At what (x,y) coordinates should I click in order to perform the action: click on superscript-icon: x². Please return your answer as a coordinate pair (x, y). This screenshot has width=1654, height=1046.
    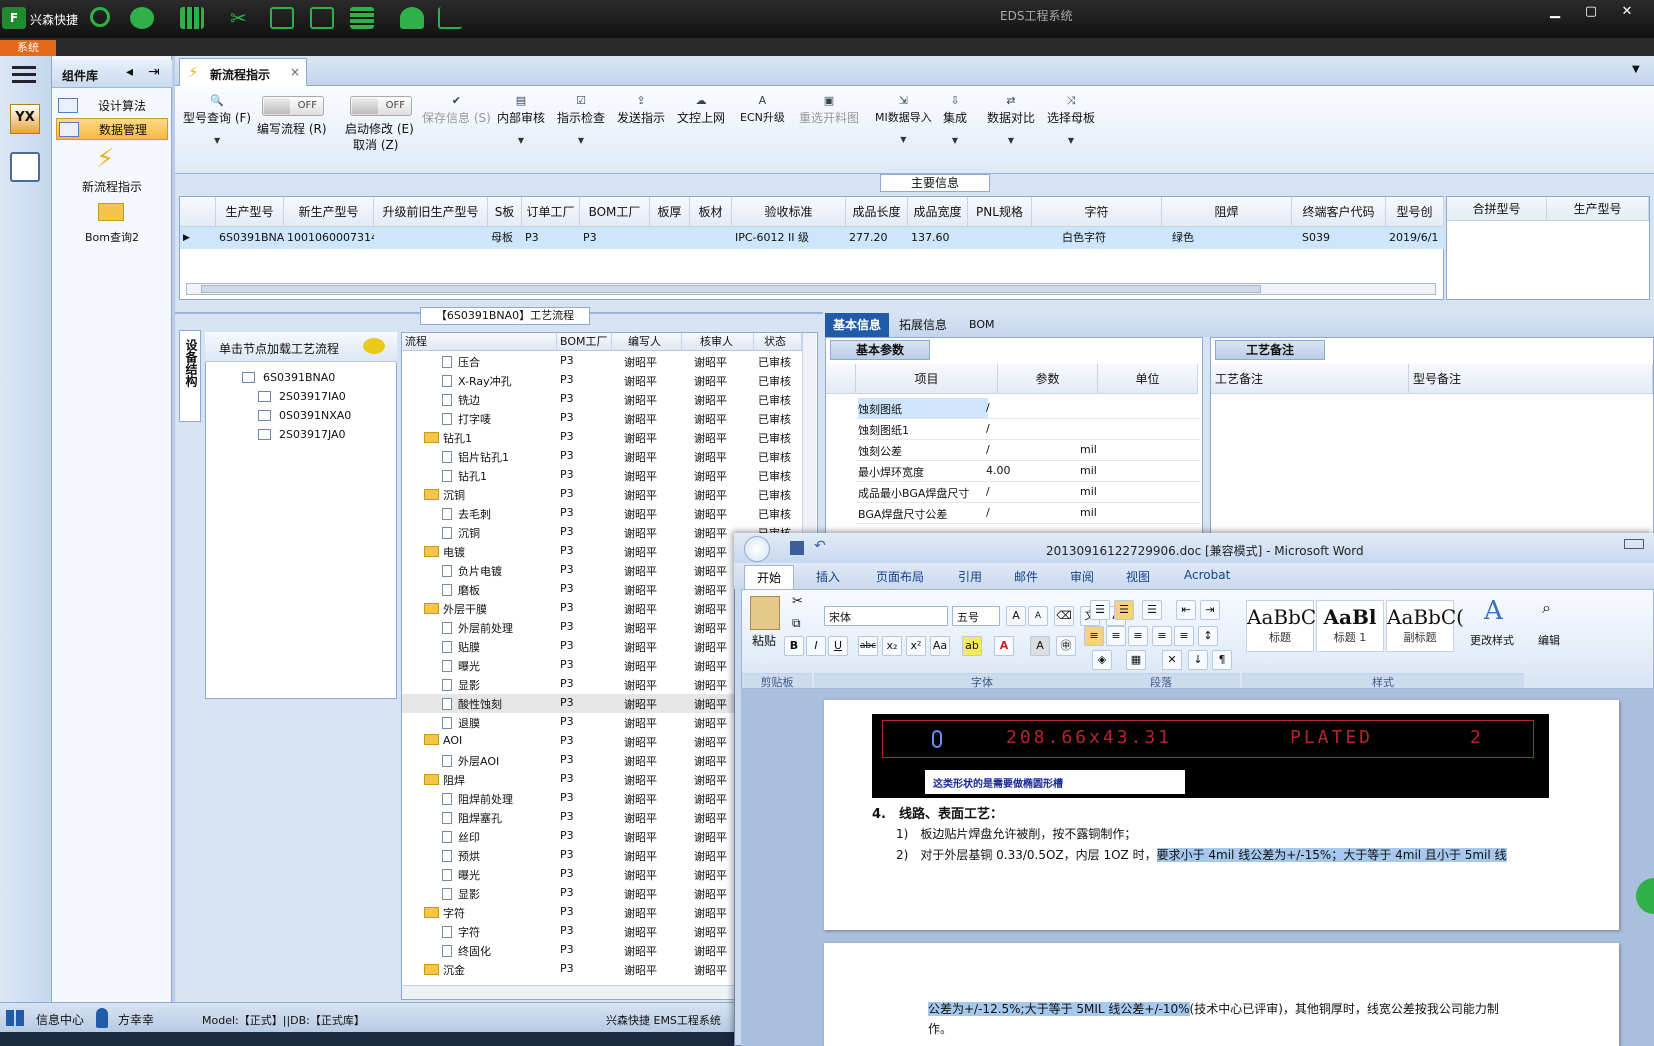
    Looking at the image, I should click on (916, 646).